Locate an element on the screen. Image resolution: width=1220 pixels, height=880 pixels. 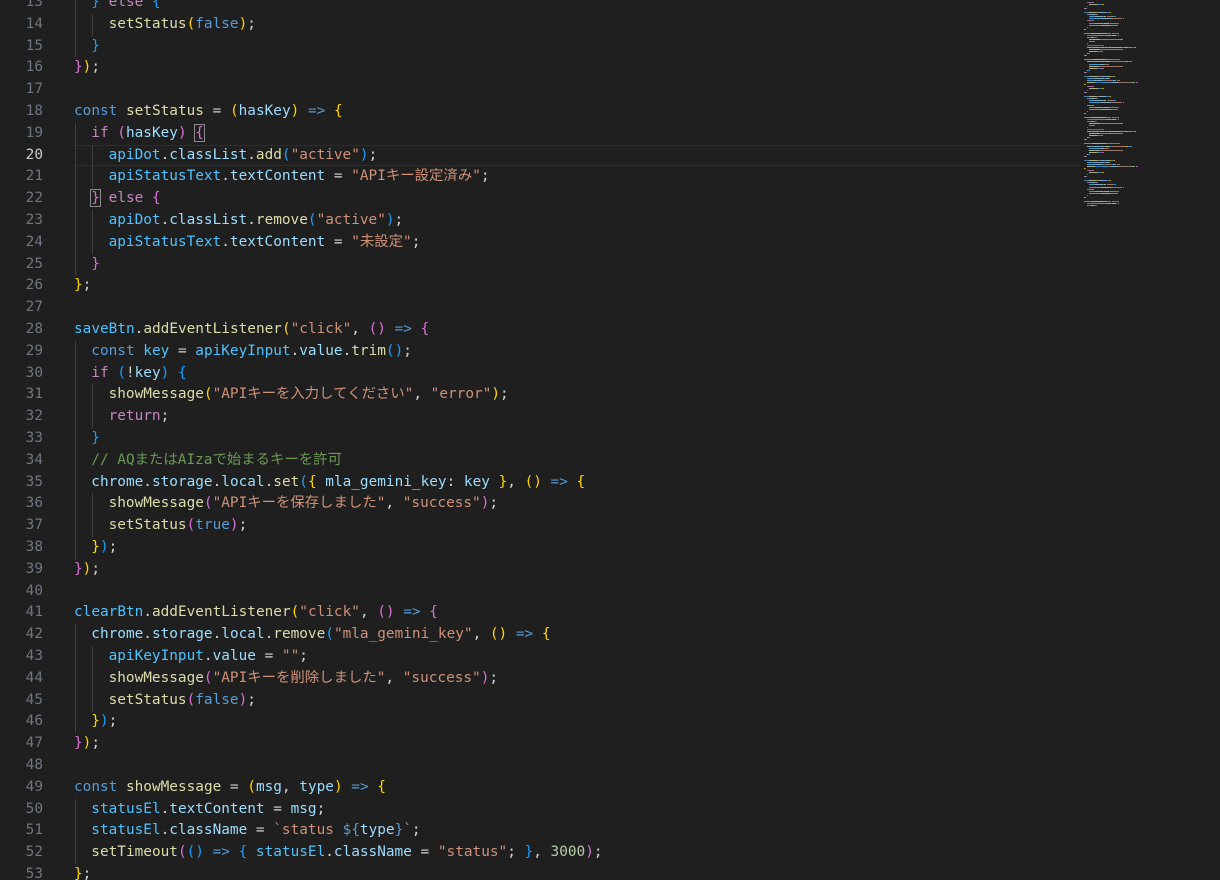
bracket-token: () is located at coordinates (377, 329).